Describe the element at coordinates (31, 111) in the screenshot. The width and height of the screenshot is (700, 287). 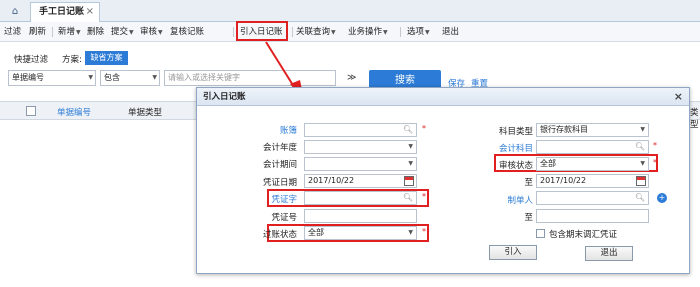
I see `select-all-checkbox` at that location.